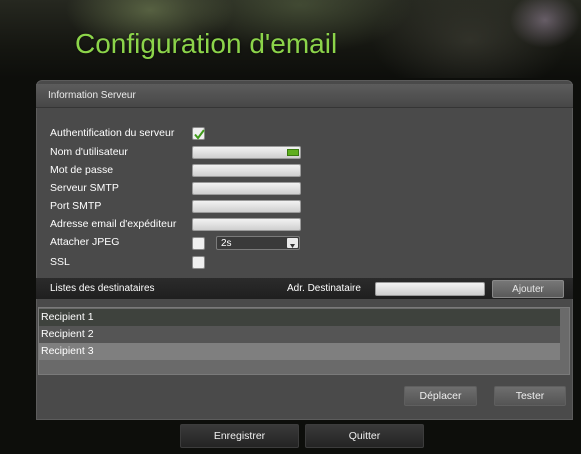 This screenshot has width=581, height=454. What do you see at coordinates (84, 188) in the screenshot?
I see `smtp-server-label: Serveur SMTP` at bounding box center [84, 188].